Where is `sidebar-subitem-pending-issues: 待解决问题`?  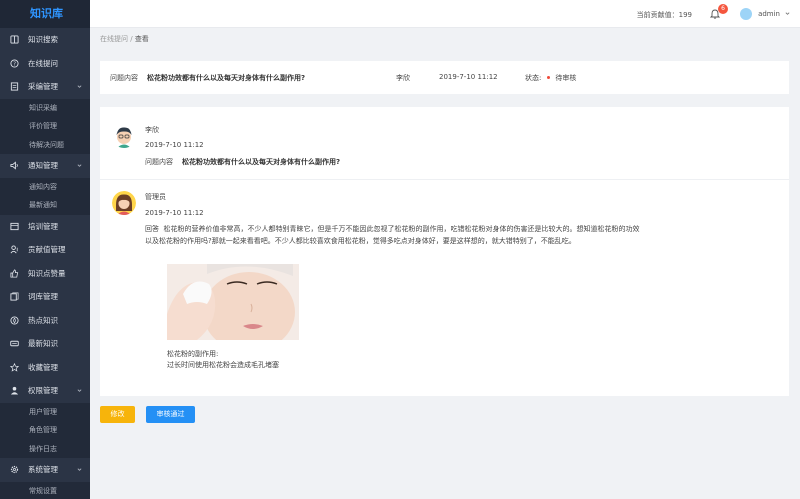
sidebar-subitem-pending-issues: 待解决问题 is located at coordinates (45, 144).